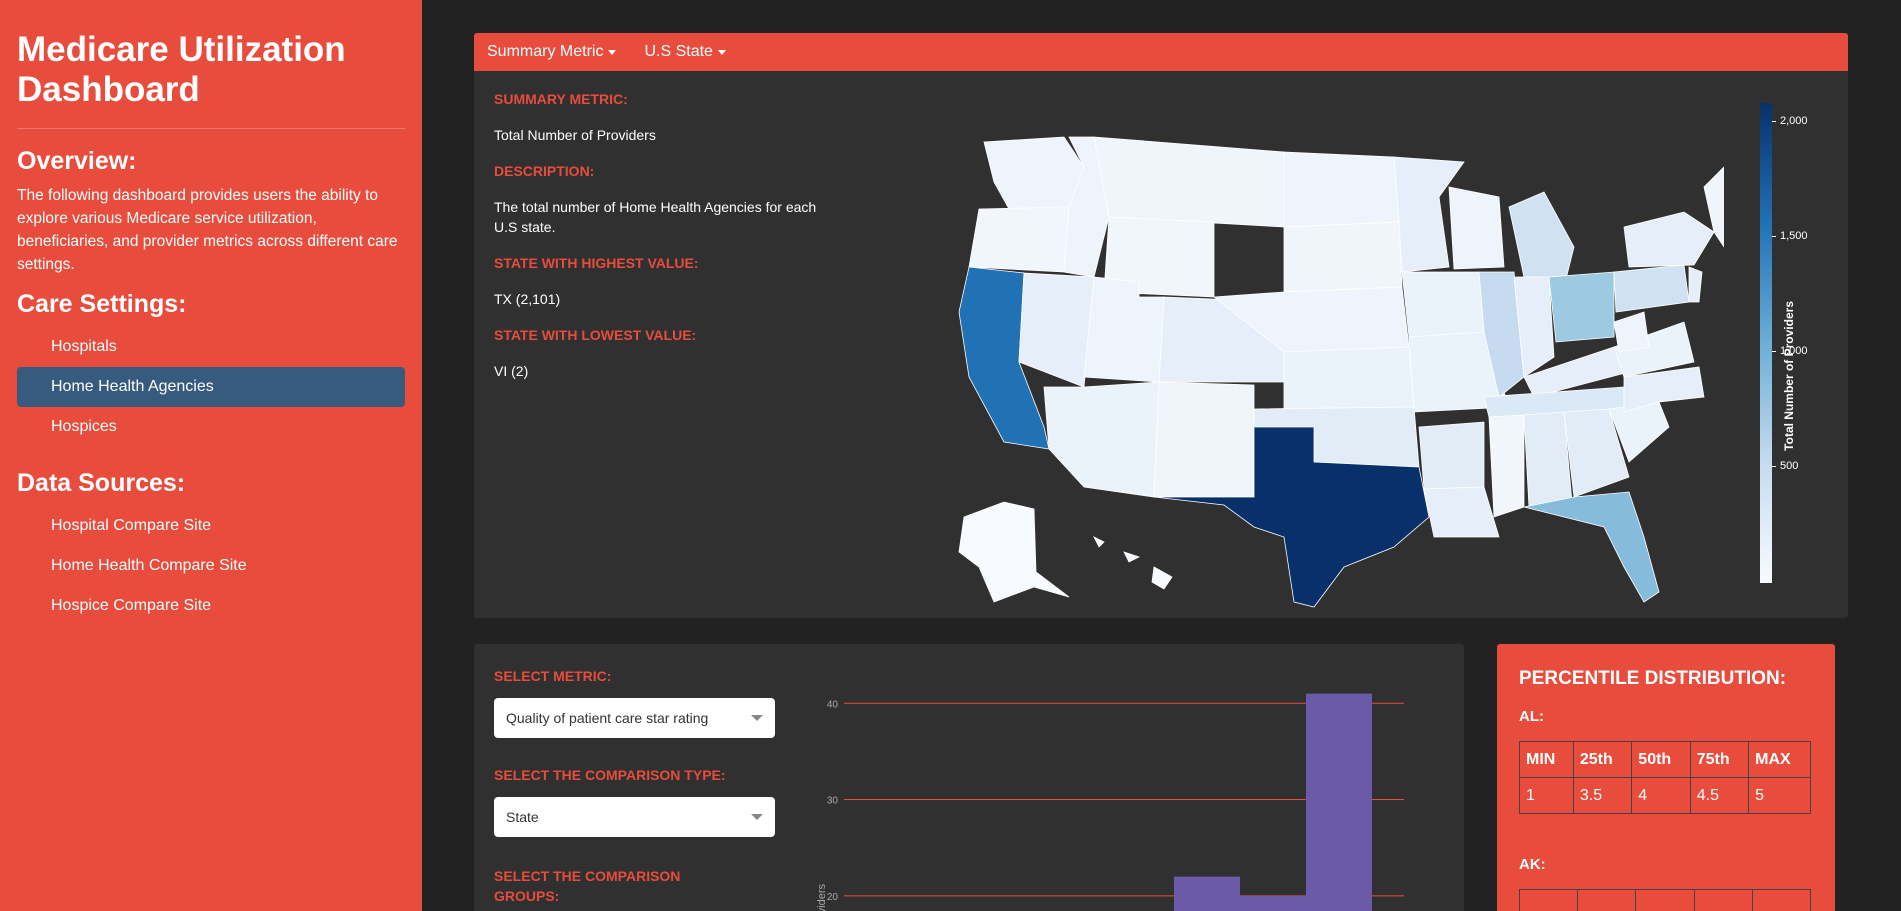 The width and height of the screenshot is (1901, 911). Describe the element at coordinates (1546, 795) in the screenshot. I see `cell-min: 1` at that location.